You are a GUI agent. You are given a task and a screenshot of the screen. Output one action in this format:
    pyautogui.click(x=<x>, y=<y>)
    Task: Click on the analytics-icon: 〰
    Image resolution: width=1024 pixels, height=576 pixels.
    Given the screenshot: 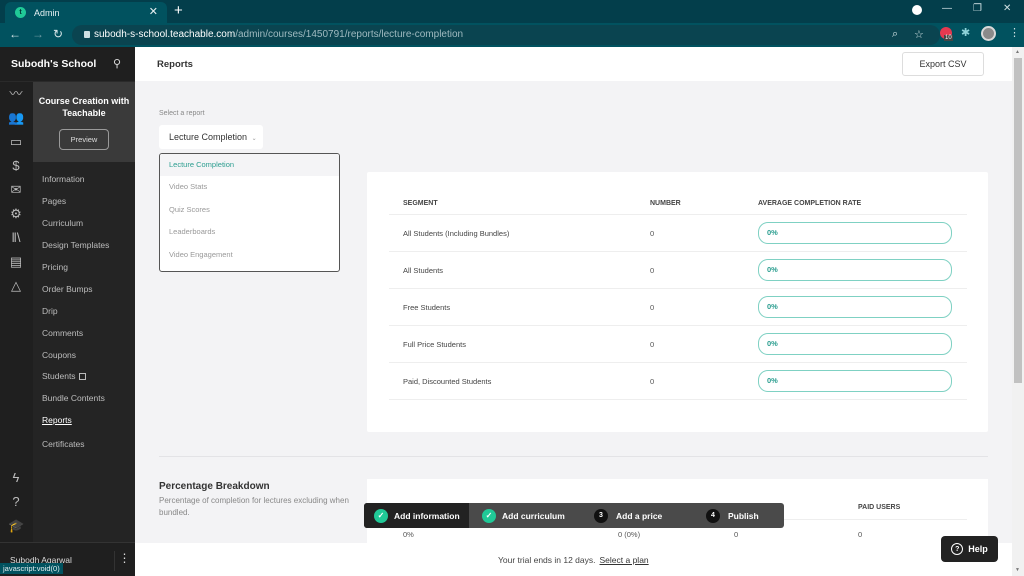 What is the action you would take?
    pyautogui.click(x=16, y=94)
    